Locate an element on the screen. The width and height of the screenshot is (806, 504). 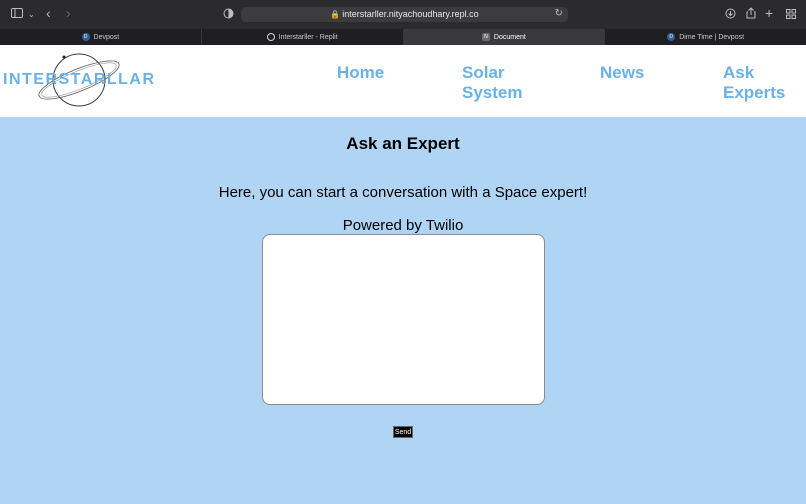
chevron-down-icon: ⌄ is located at coordinates (31, 15).